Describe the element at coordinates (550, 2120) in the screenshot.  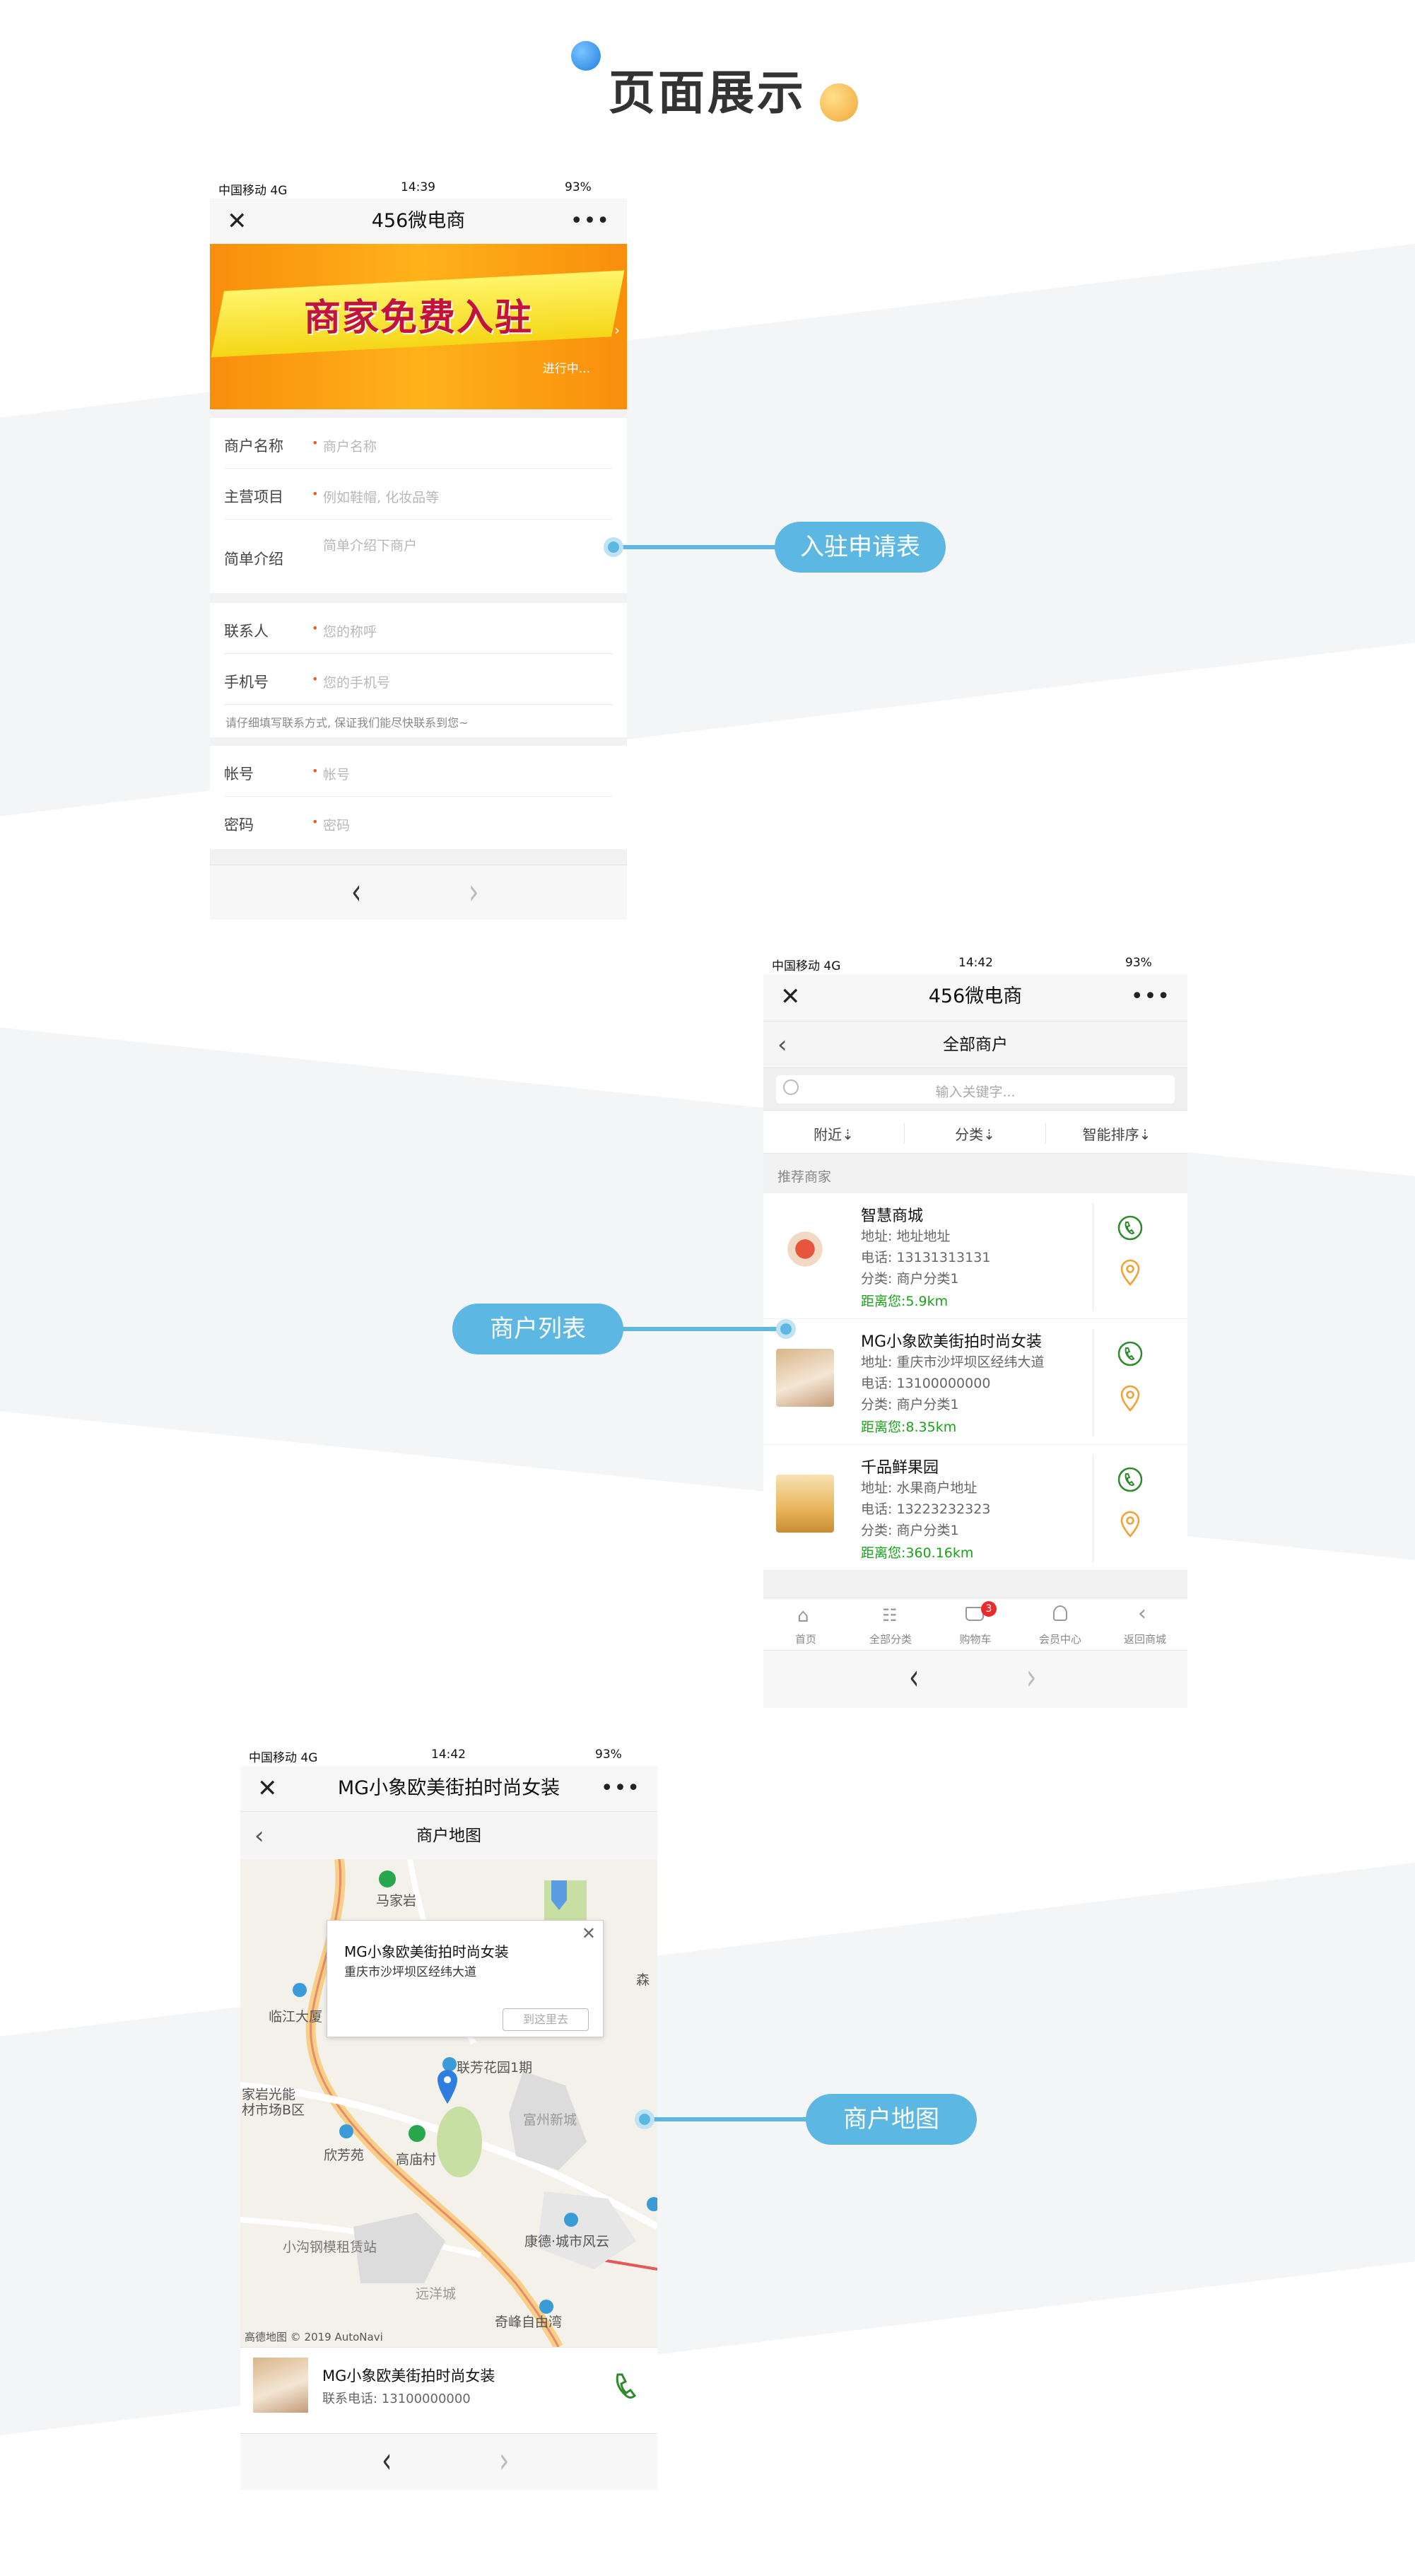
I see `map-label: 富州新城` at that location.